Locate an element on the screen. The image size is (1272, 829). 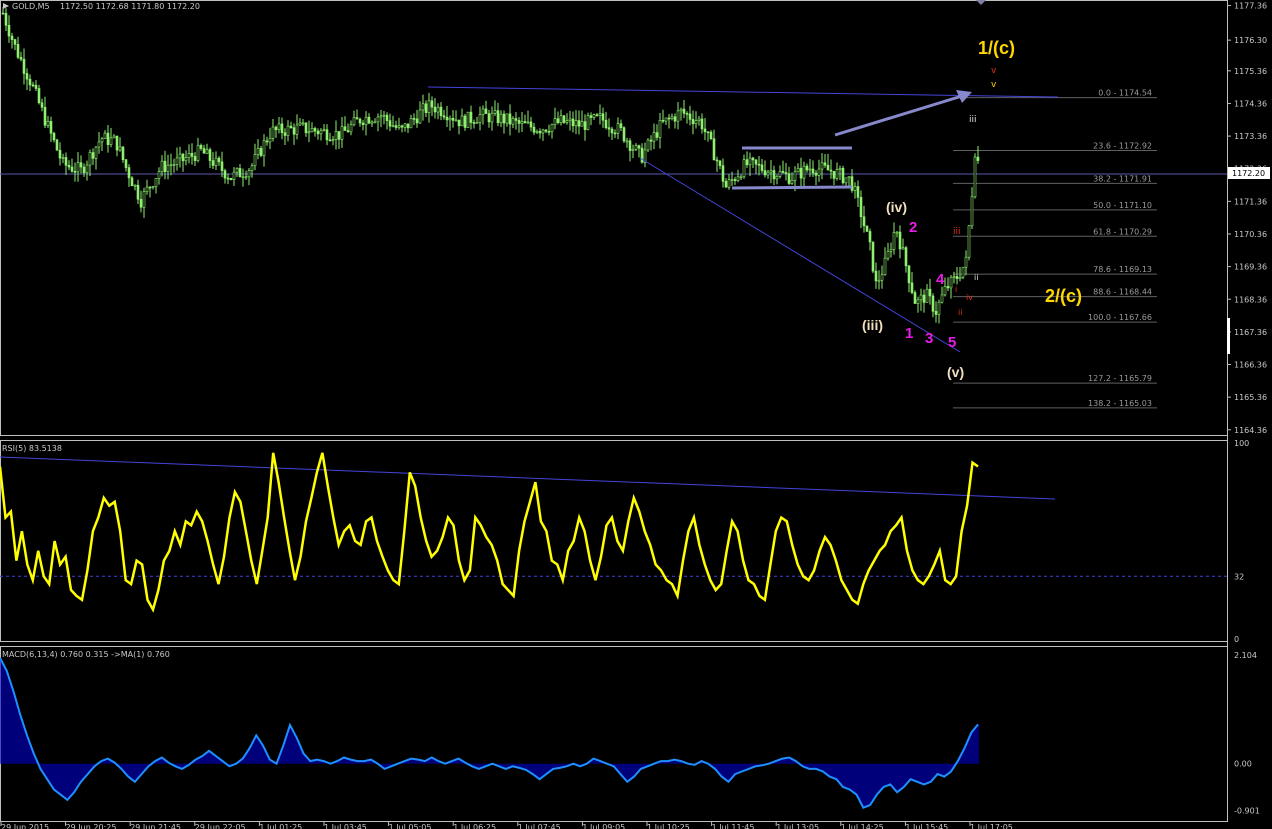
price-tick-label: 1174.36 is located at coordinates (1250, 103).